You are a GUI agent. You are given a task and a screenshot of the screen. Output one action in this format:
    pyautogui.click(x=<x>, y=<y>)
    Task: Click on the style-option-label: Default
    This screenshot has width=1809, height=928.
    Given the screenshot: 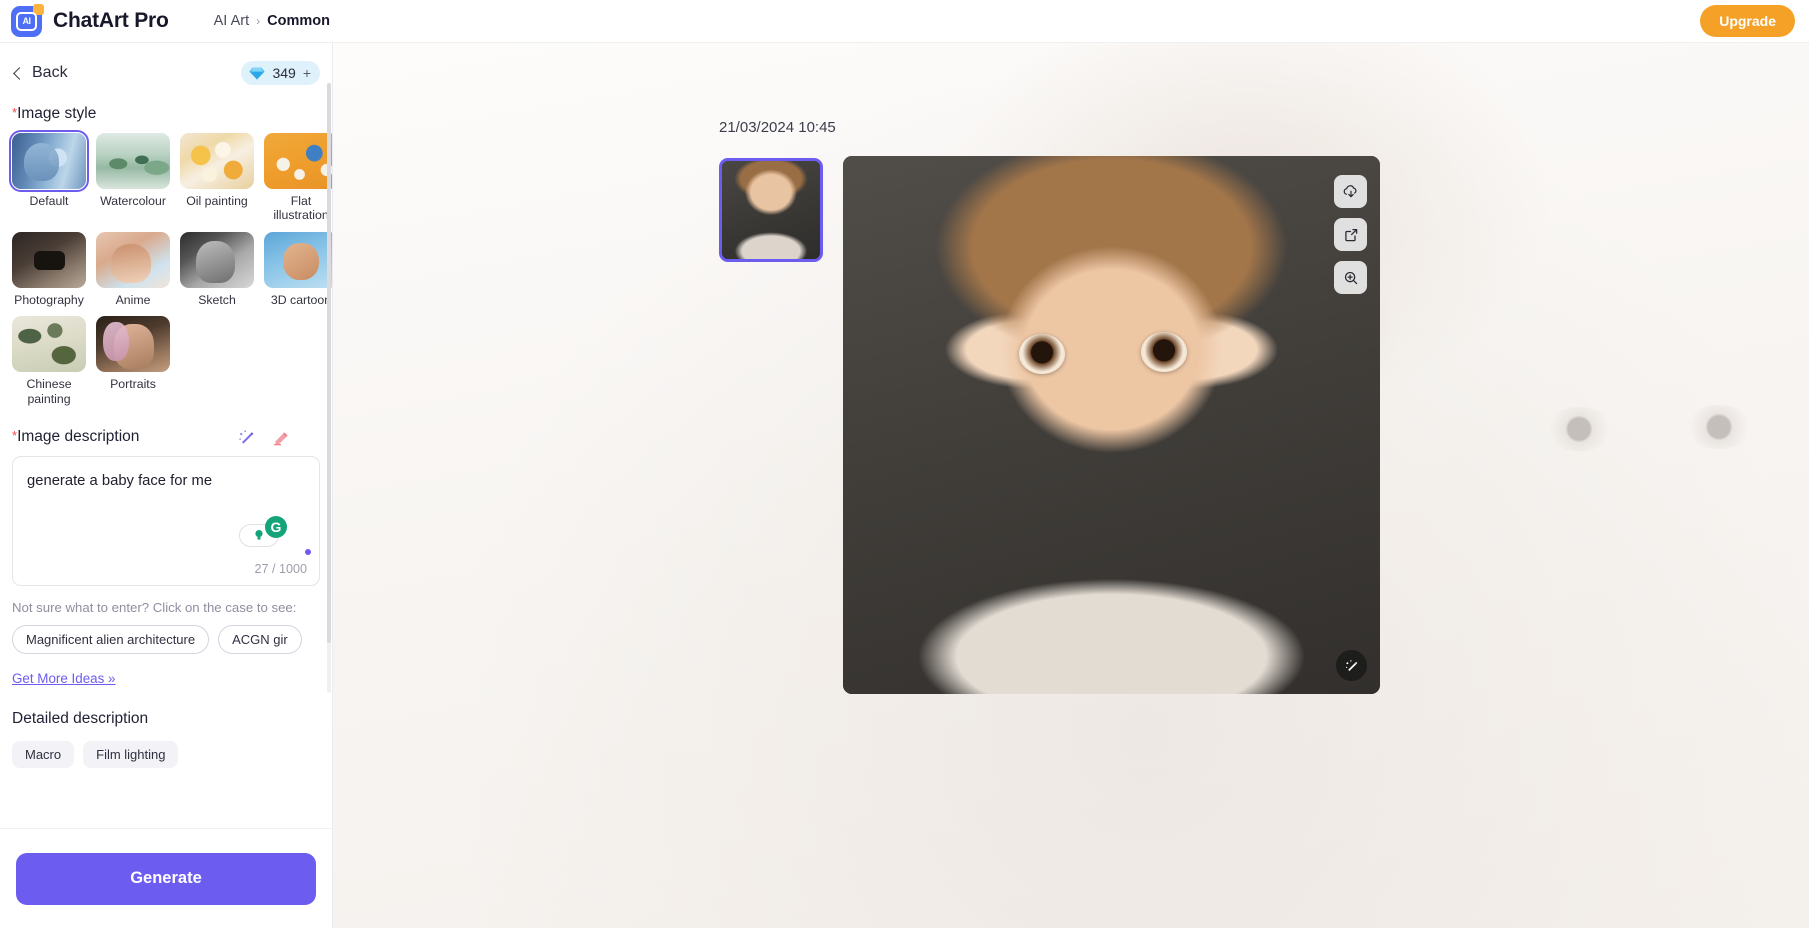 What is the action you would take?
    pyautogui.click(x=49, y=201)
    